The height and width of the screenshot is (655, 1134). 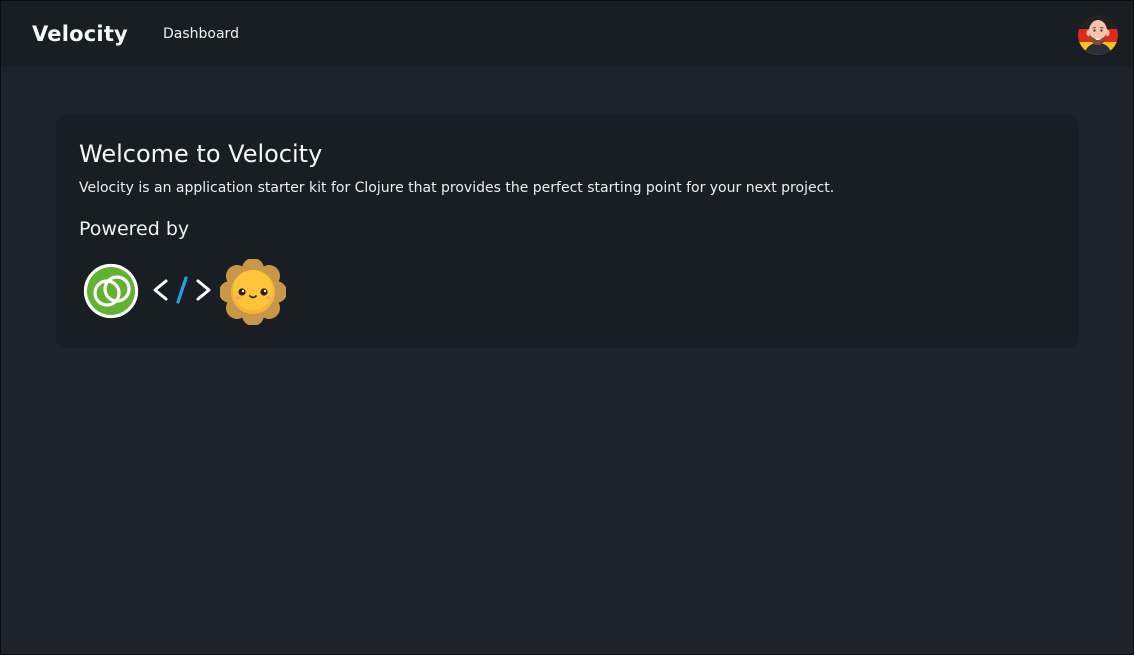 I want to click on html-tag-logo-icon, so click(x=182, y=290).